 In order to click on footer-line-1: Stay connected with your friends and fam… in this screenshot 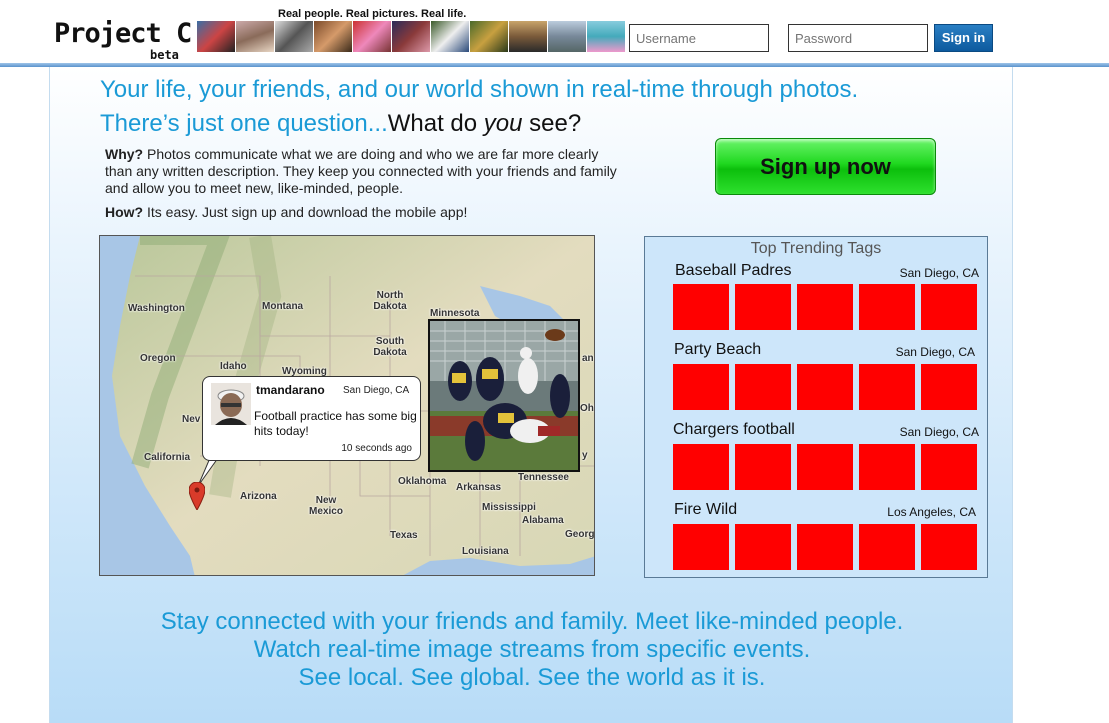, I will do `click(532, 621)`.